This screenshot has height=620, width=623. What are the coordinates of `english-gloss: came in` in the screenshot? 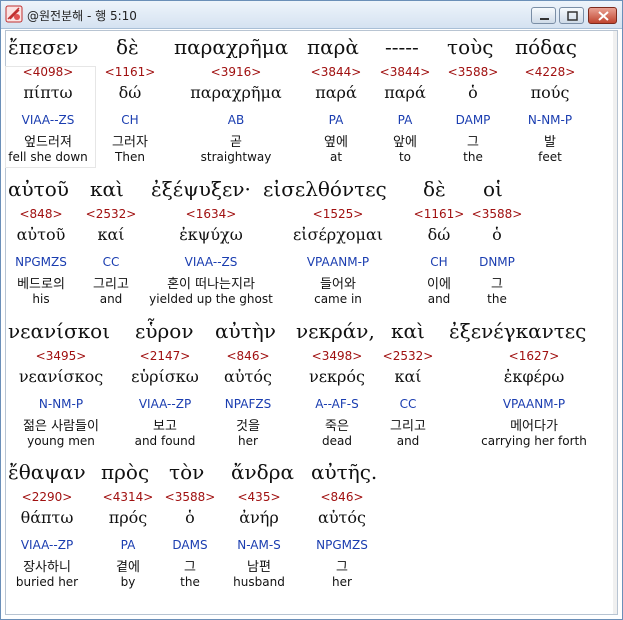 It's located at (338, 299).